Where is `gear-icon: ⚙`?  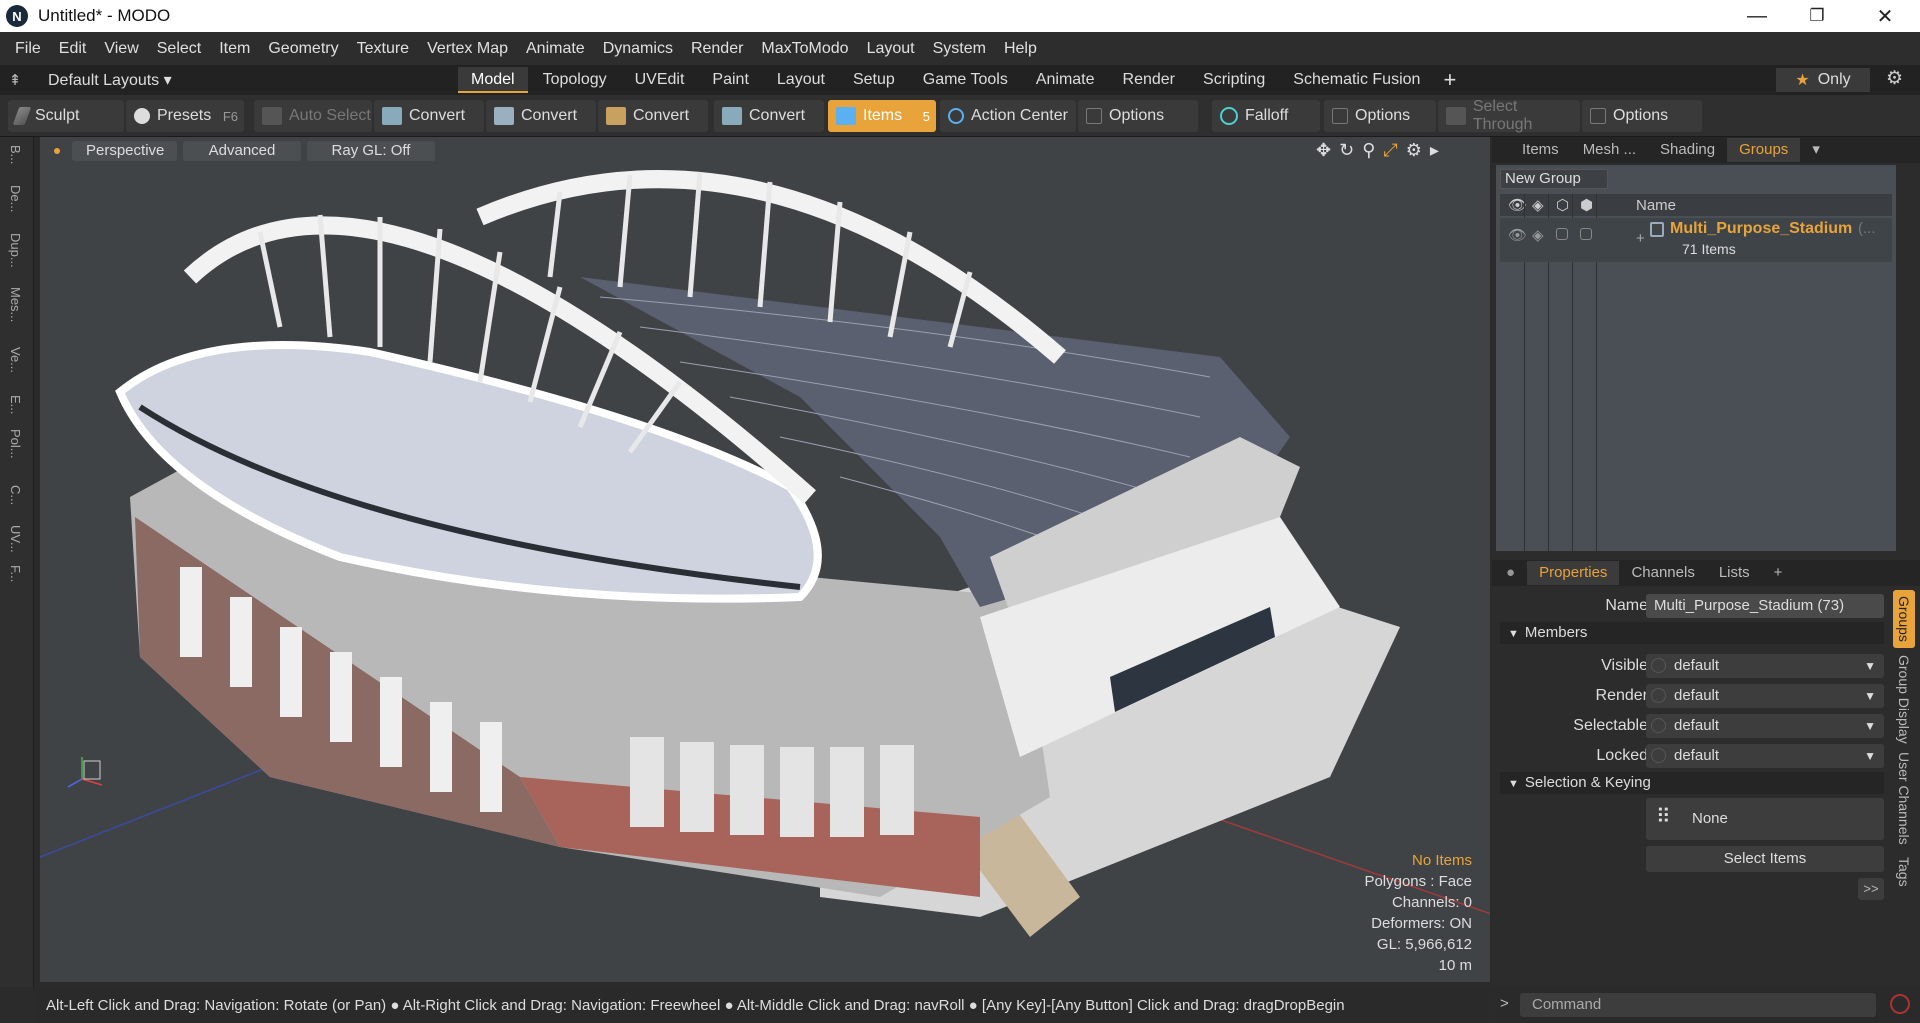 gear-icon: ⚙ is located at coordinates (1894, 78).